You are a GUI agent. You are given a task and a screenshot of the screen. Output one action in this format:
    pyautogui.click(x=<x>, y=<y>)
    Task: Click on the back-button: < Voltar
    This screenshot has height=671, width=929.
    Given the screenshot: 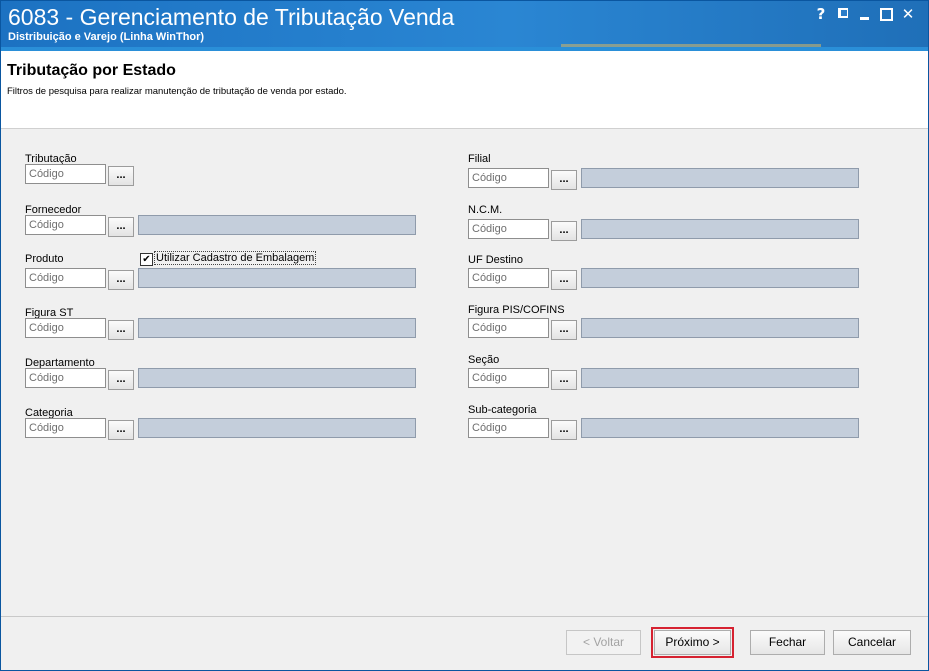 What is the action you would take?
    pyautogui.click(x=603, y=642)
    